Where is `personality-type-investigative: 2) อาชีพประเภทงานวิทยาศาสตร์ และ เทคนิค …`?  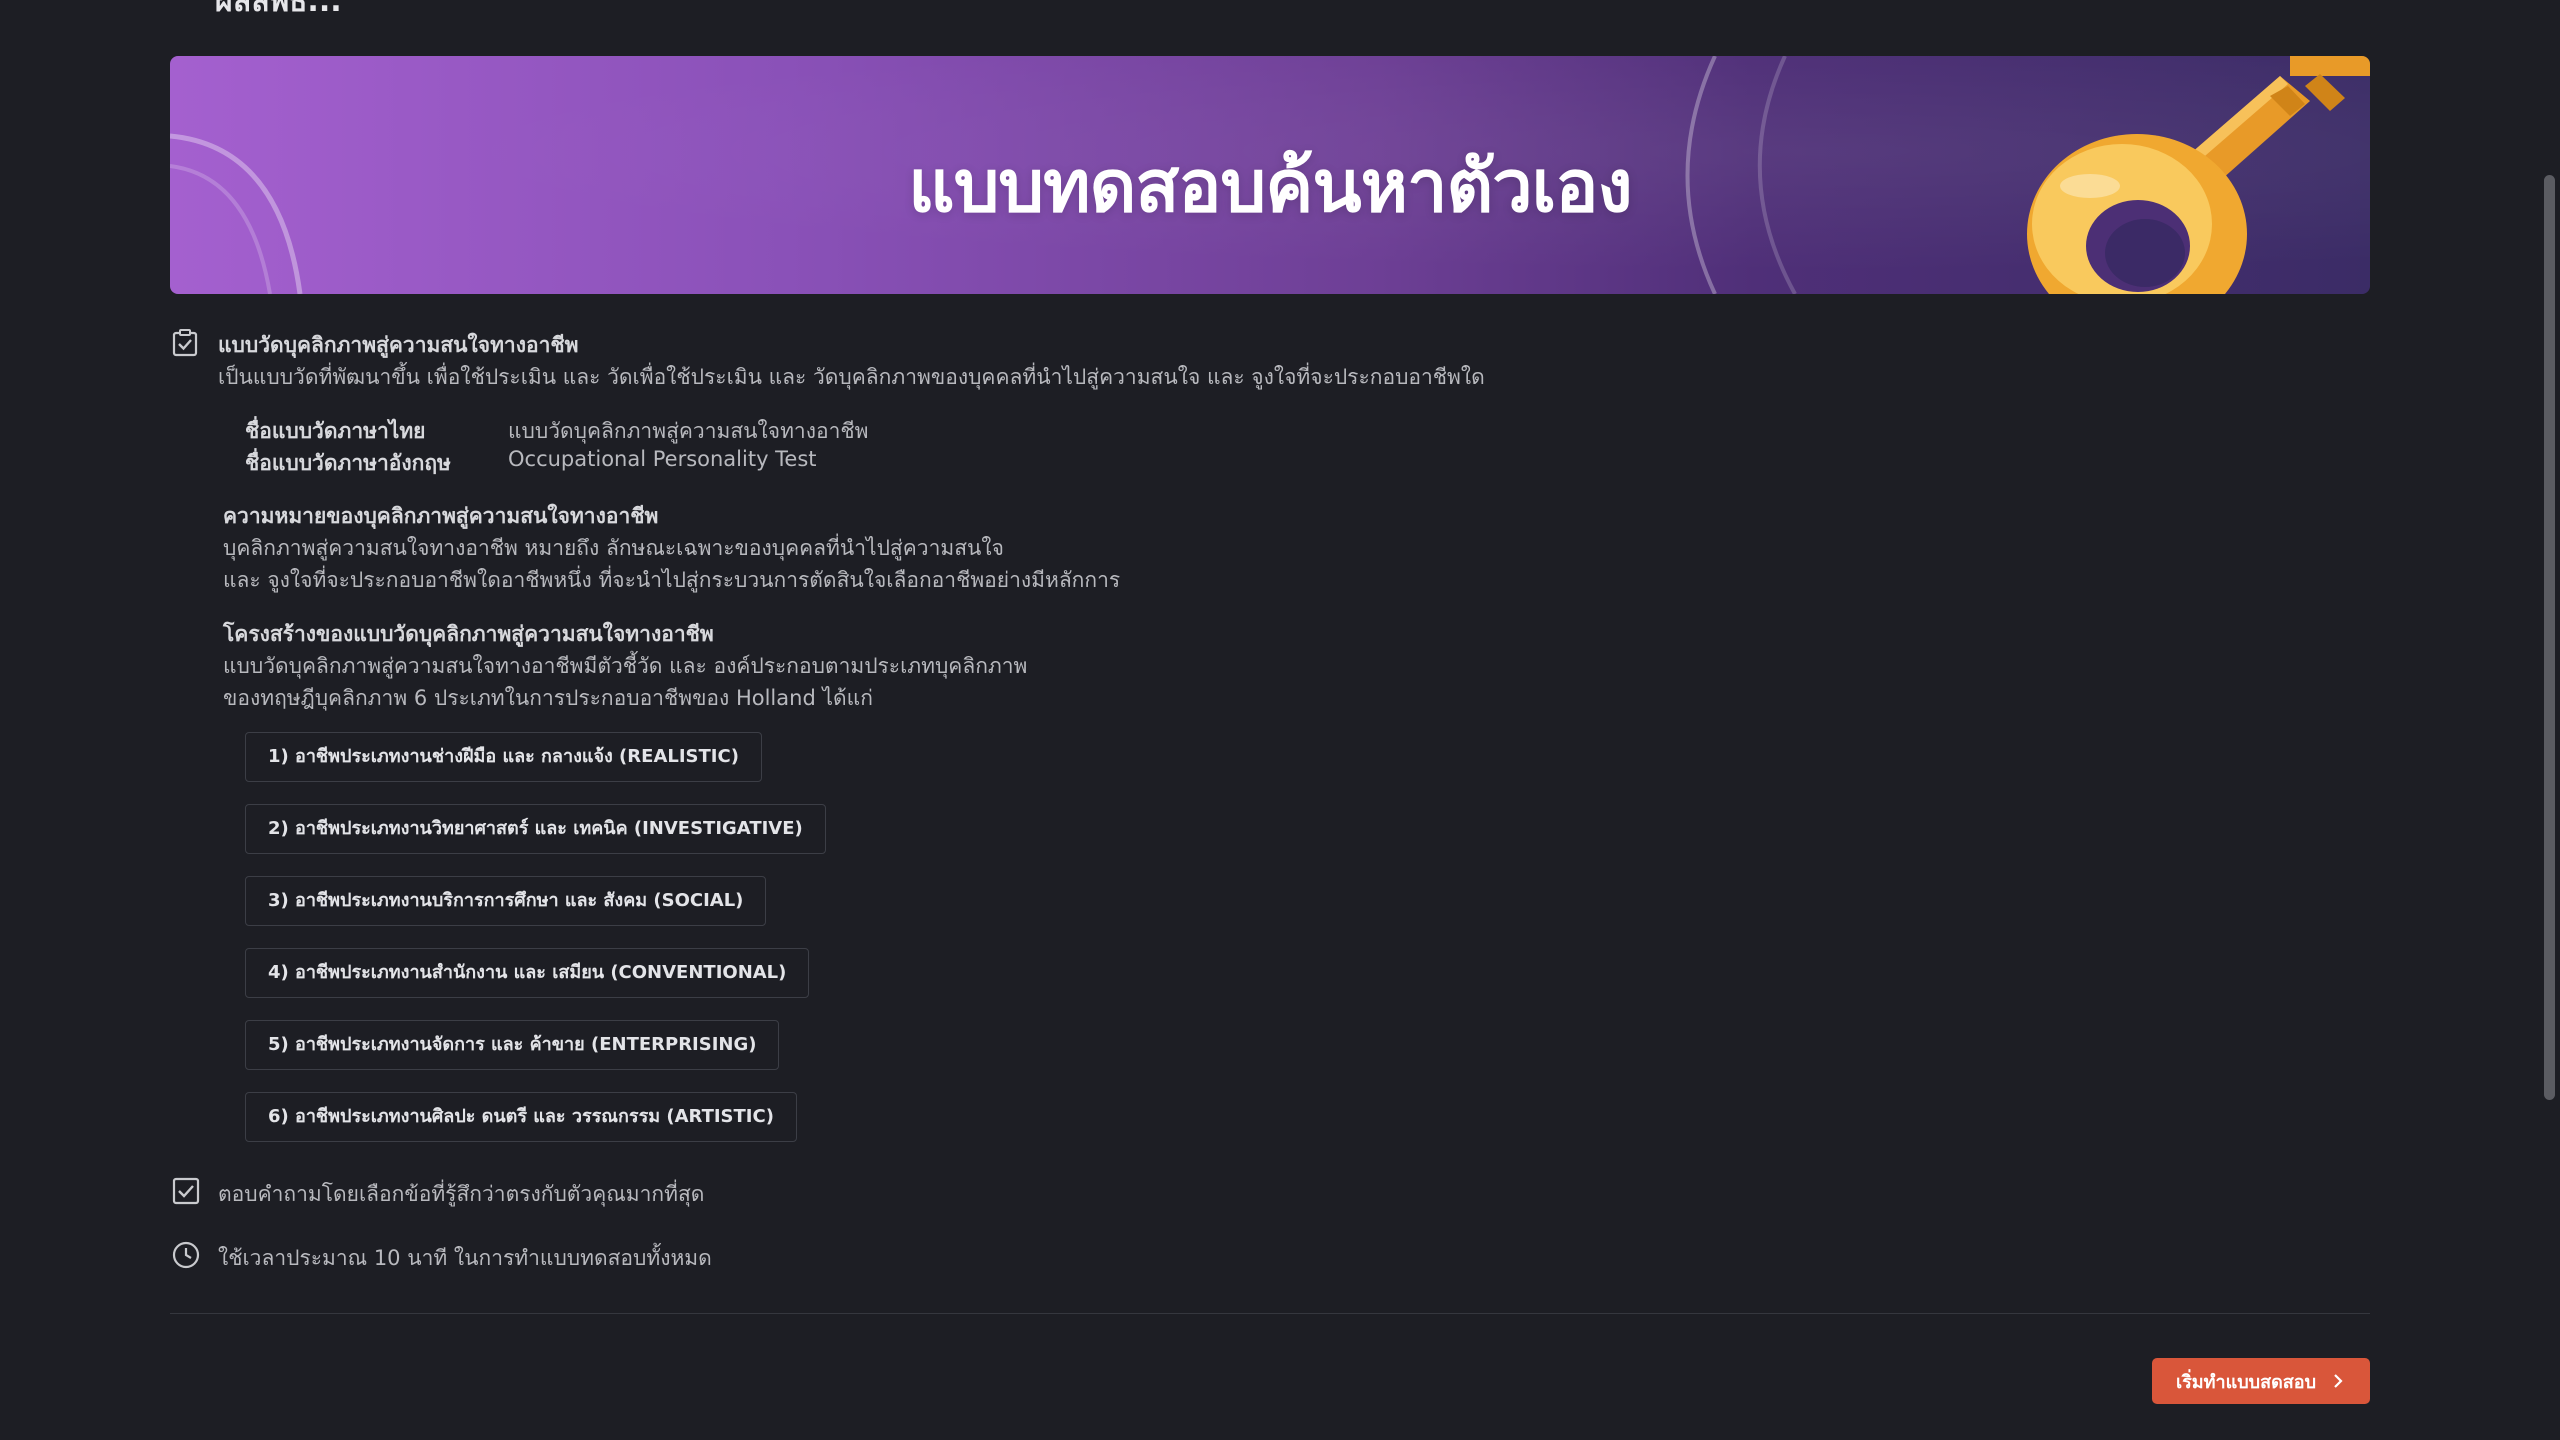
personality-type-investigative: 2) อาชีพประเภทงานวิทยาศาสตร์ และ เทคนิค … is located at coordinates (535, 829).